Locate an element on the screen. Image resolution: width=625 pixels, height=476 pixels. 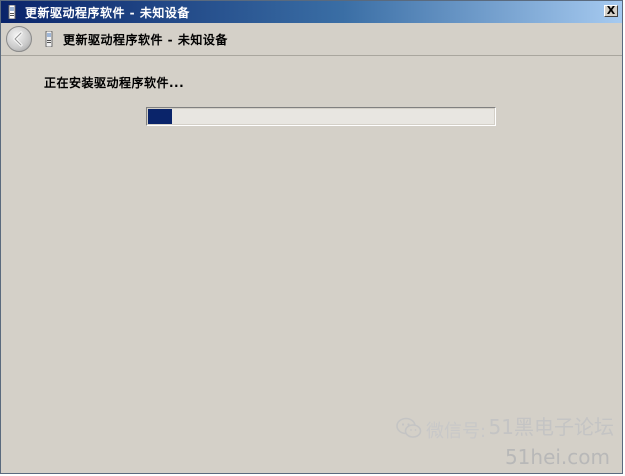
close-icon: X is located at coordinates (611, 10).